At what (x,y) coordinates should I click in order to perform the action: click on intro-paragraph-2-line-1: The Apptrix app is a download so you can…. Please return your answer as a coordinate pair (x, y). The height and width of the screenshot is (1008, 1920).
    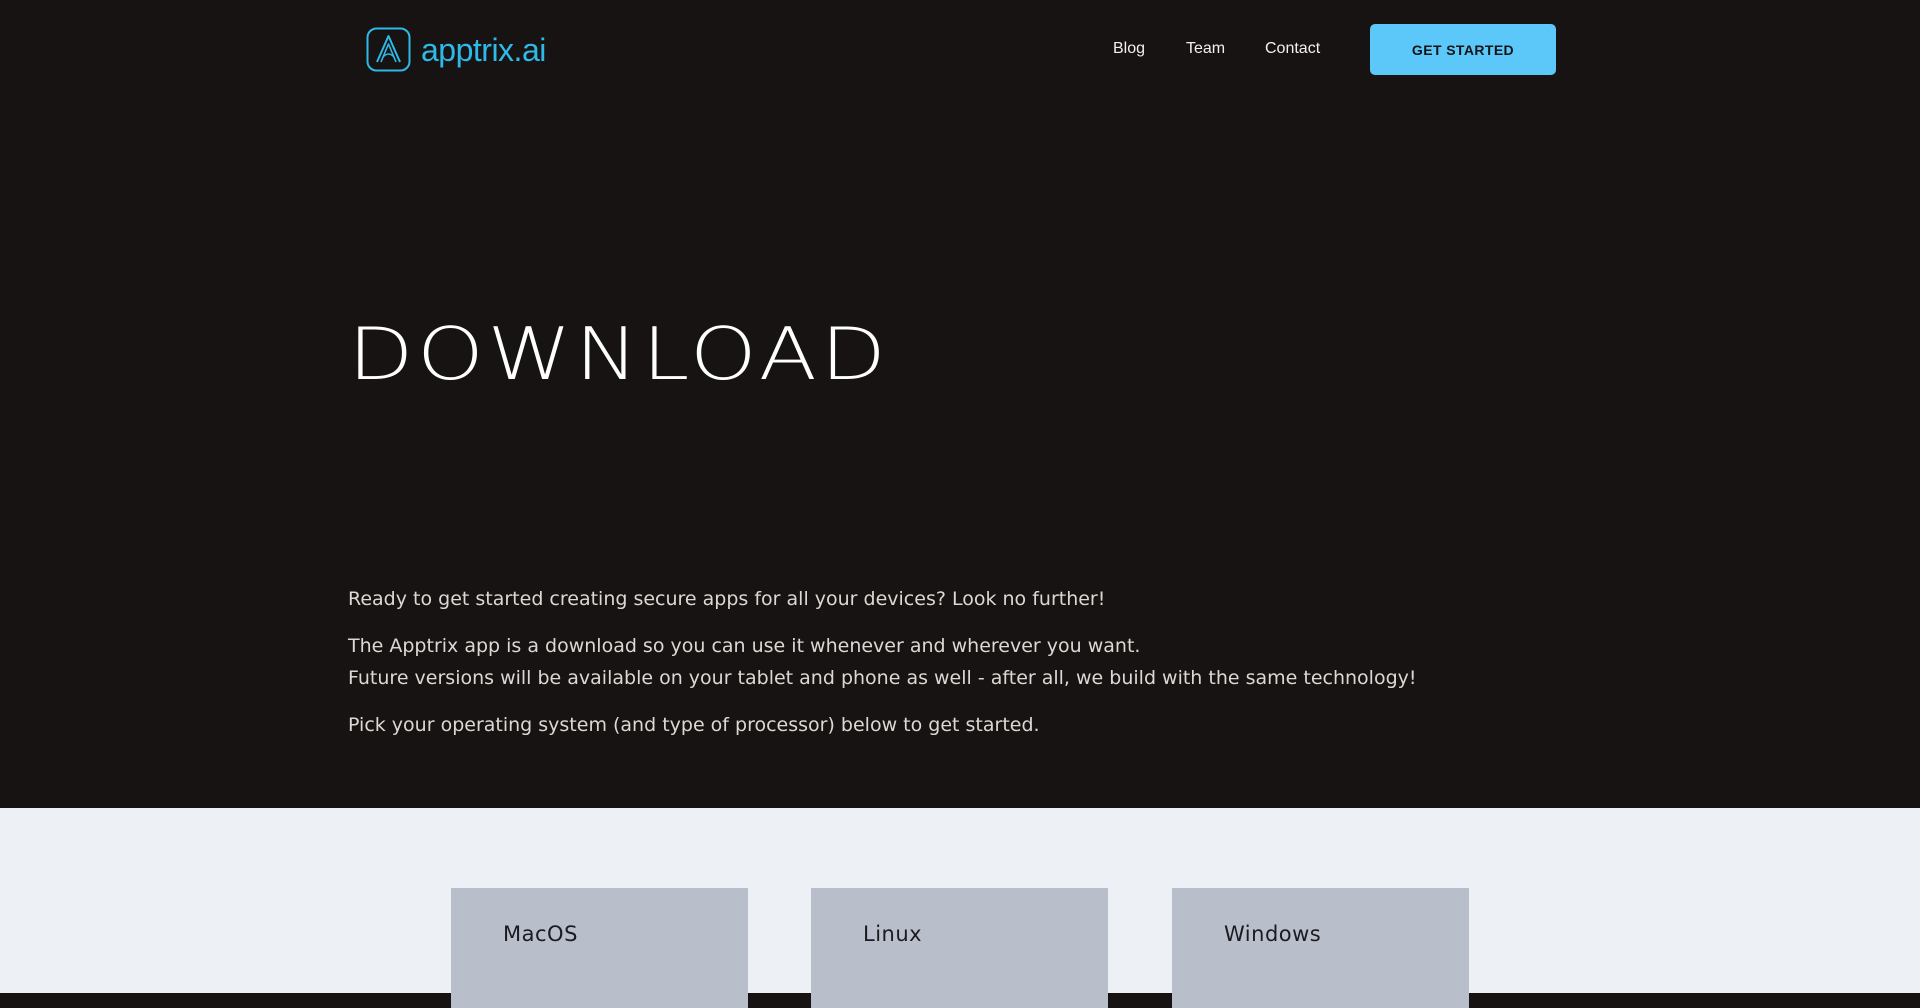
    Looking at the image, I should click on (744, 646).